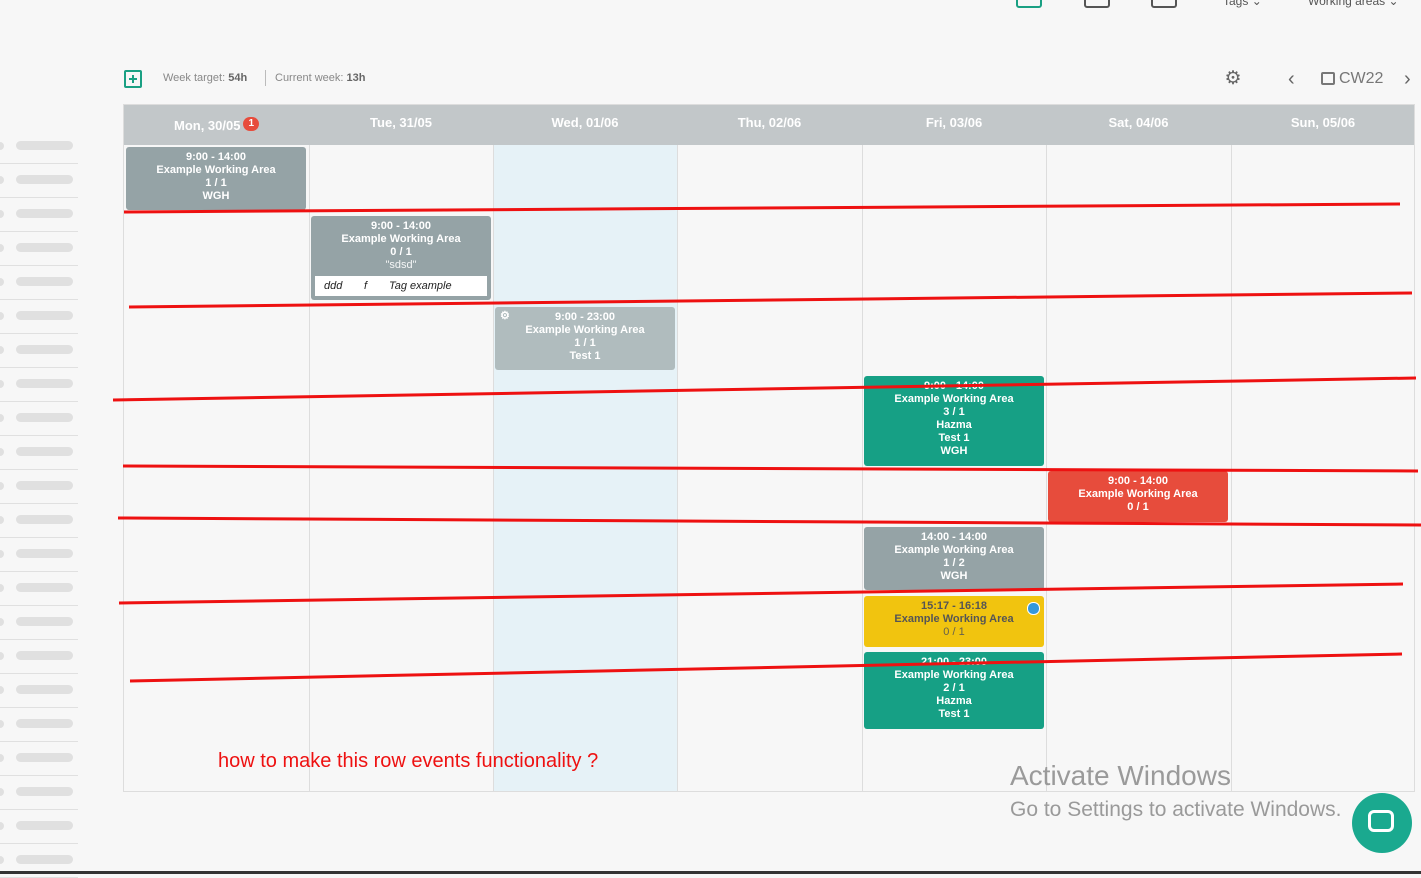 This screenshot has width=1421, height=878. Describe the element at coordinates (1176, 809) in the screenshot. I see `windows-watermark-subtitle: Go to Settings to activate Windows.` at that location.